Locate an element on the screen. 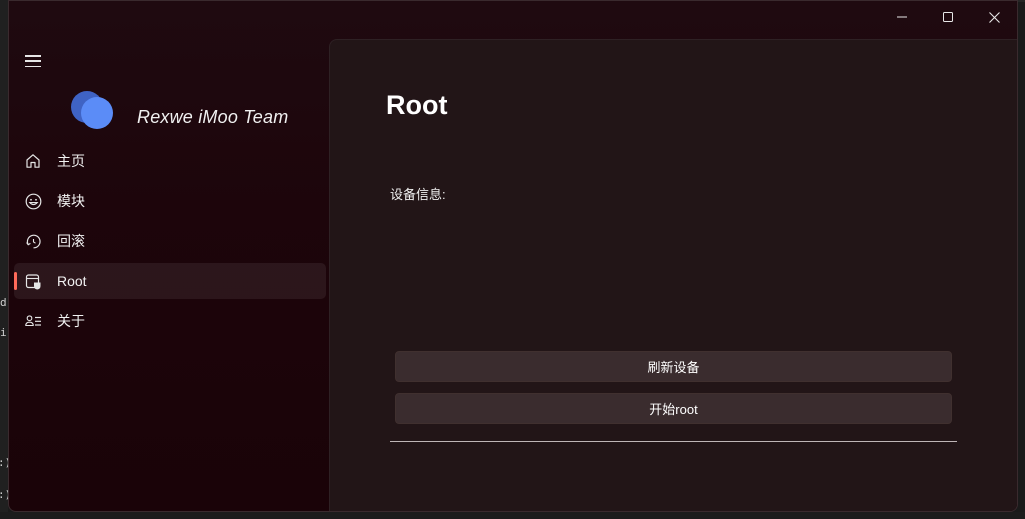 The width and height of the screenshot is (1025, 519). rollback-icon is located at coordinates (33, 241).